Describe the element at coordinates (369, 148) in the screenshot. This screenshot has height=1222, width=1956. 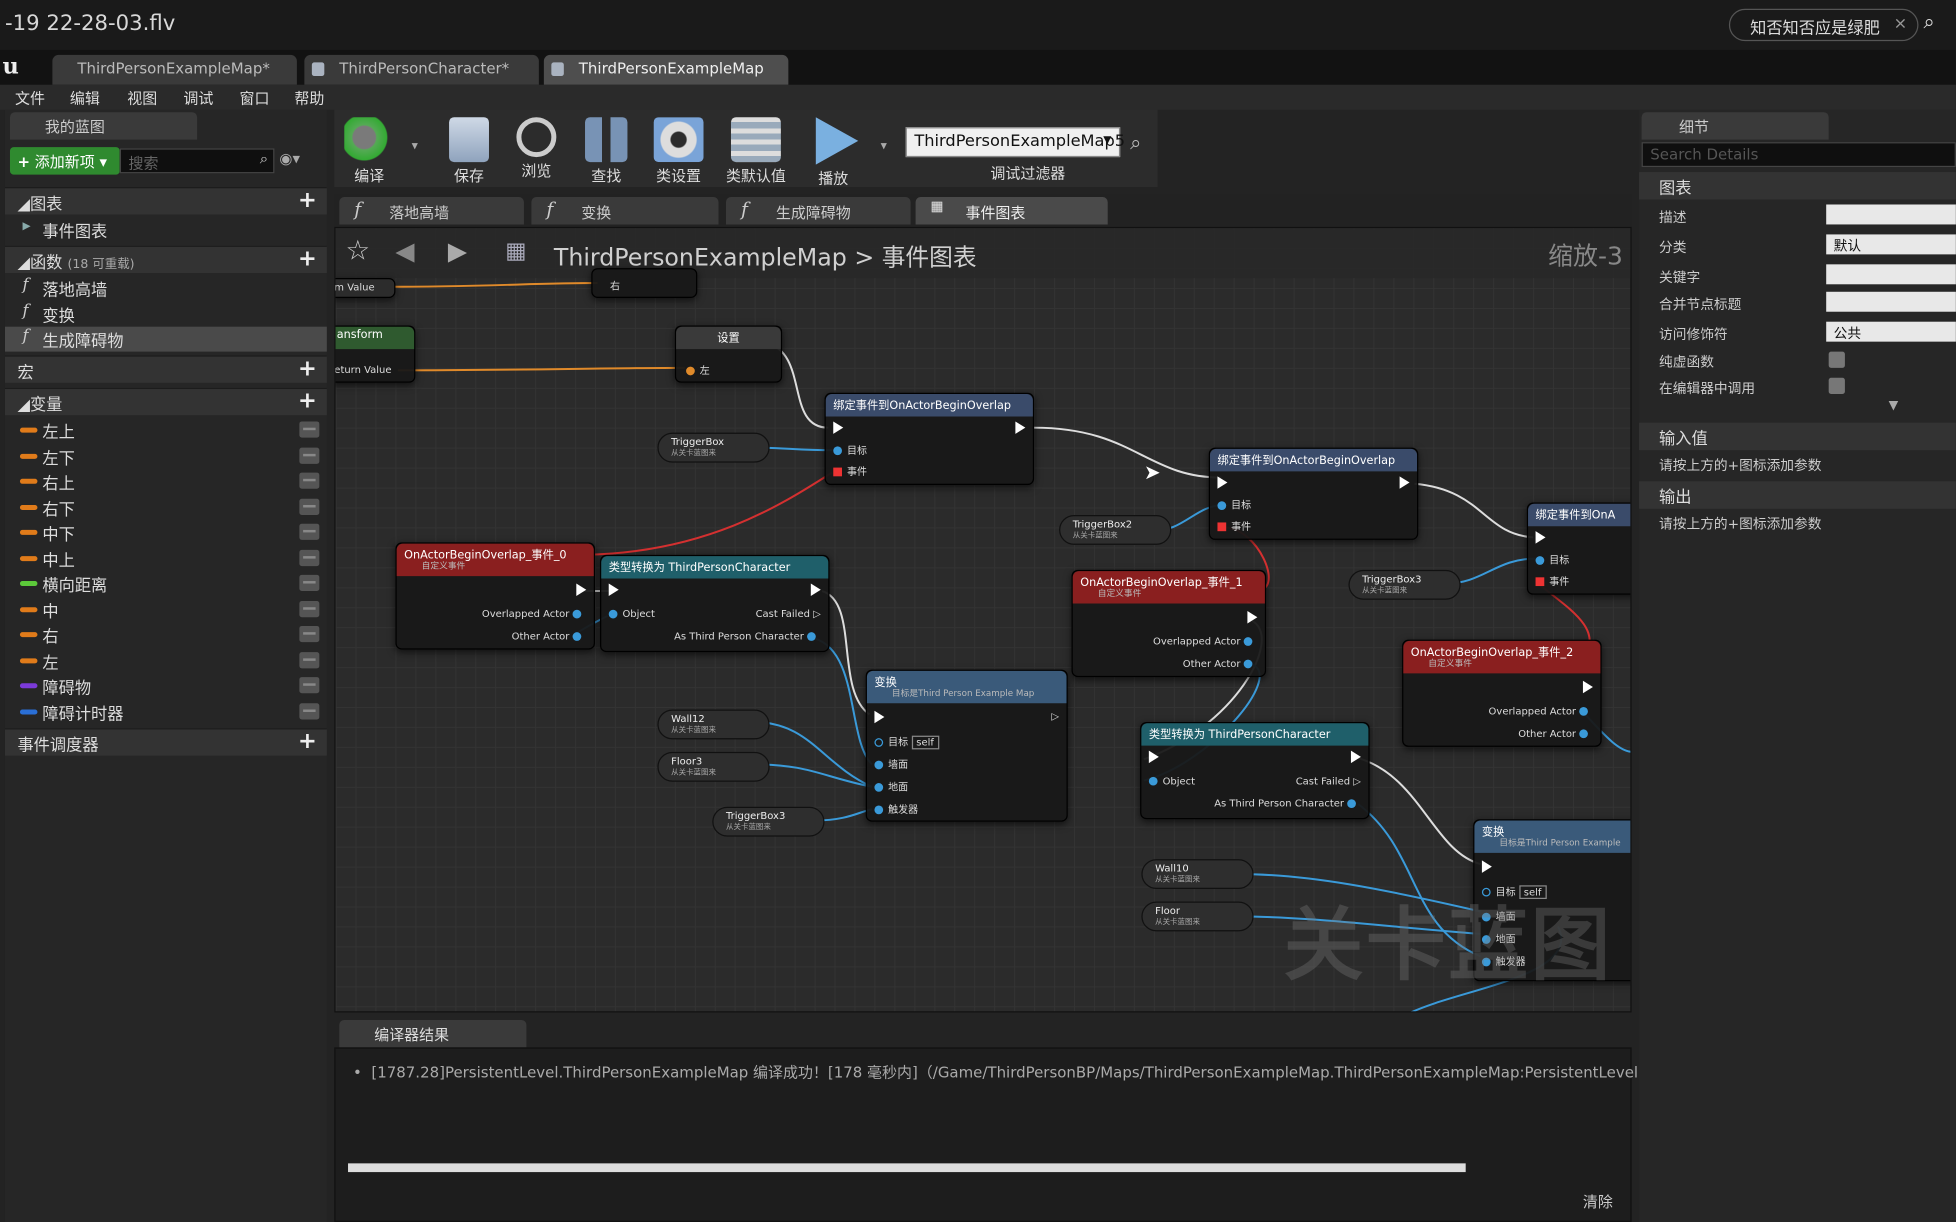
I see `compile-button: 编译` at that location.